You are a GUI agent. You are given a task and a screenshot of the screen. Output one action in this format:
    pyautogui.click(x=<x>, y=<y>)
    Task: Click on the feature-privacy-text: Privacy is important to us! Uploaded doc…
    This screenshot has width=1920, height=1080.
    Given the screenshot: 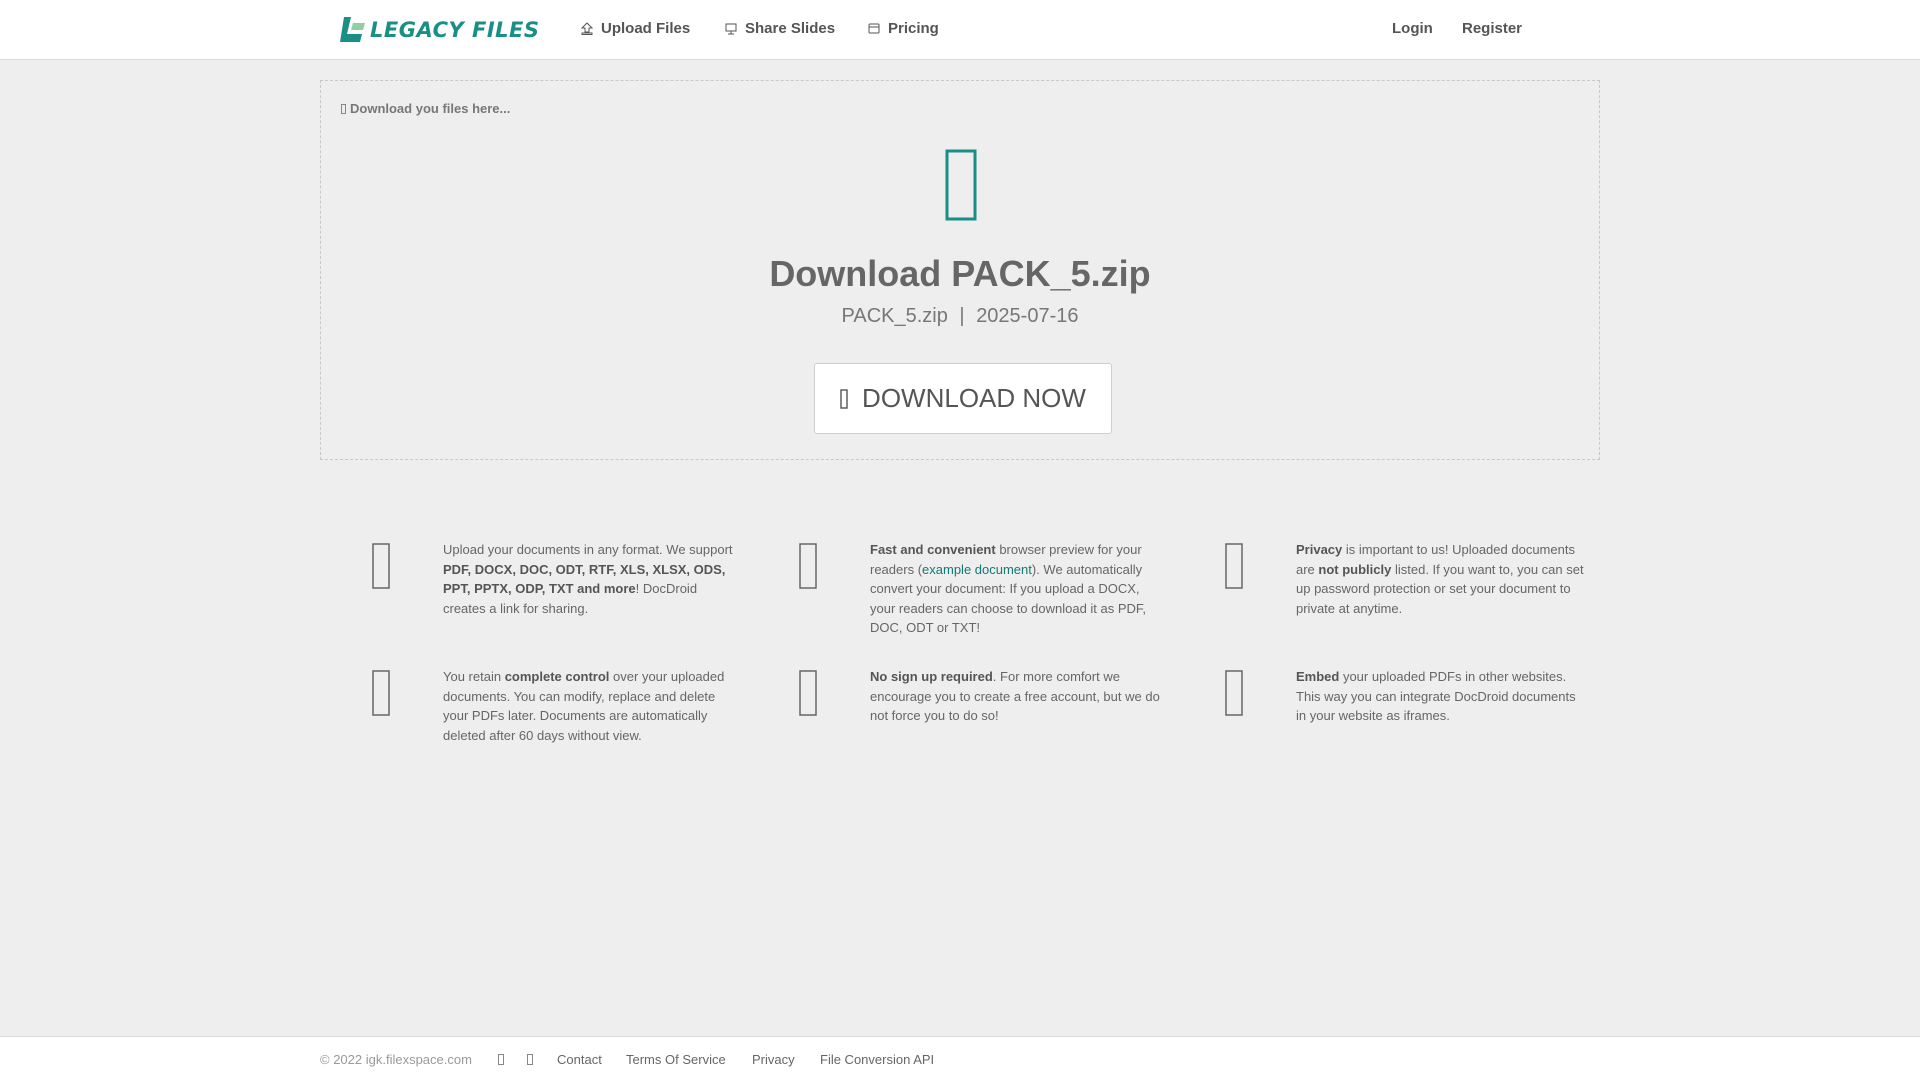 What is the action you would take?
    pyautogui.click(x=1440, y=579)
    